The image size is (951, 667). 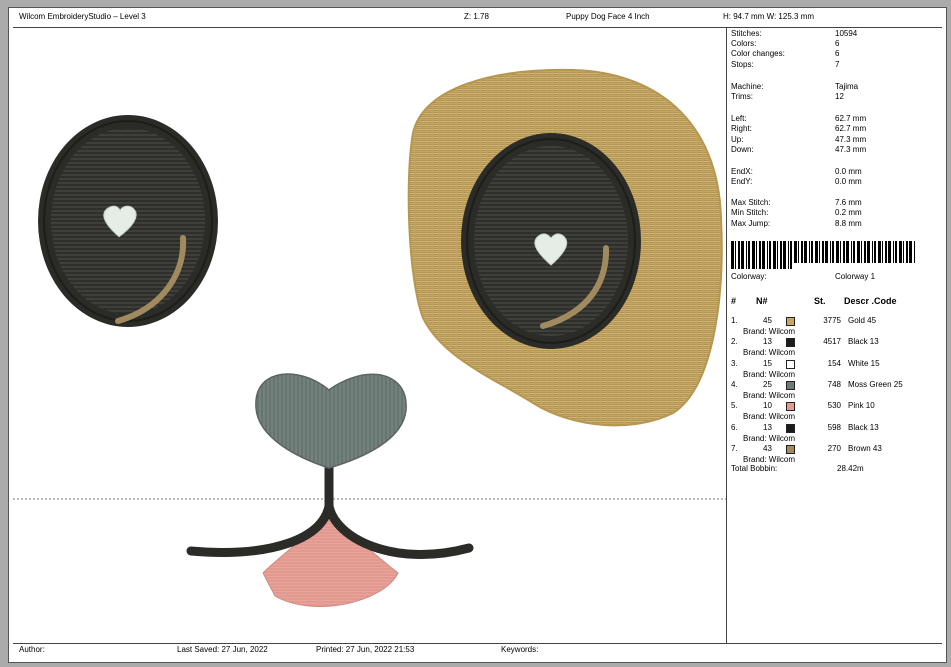 I want to click on design-dimensions: H: 94.7 mm W: 125.3 mm, so click(x=768, y=16).